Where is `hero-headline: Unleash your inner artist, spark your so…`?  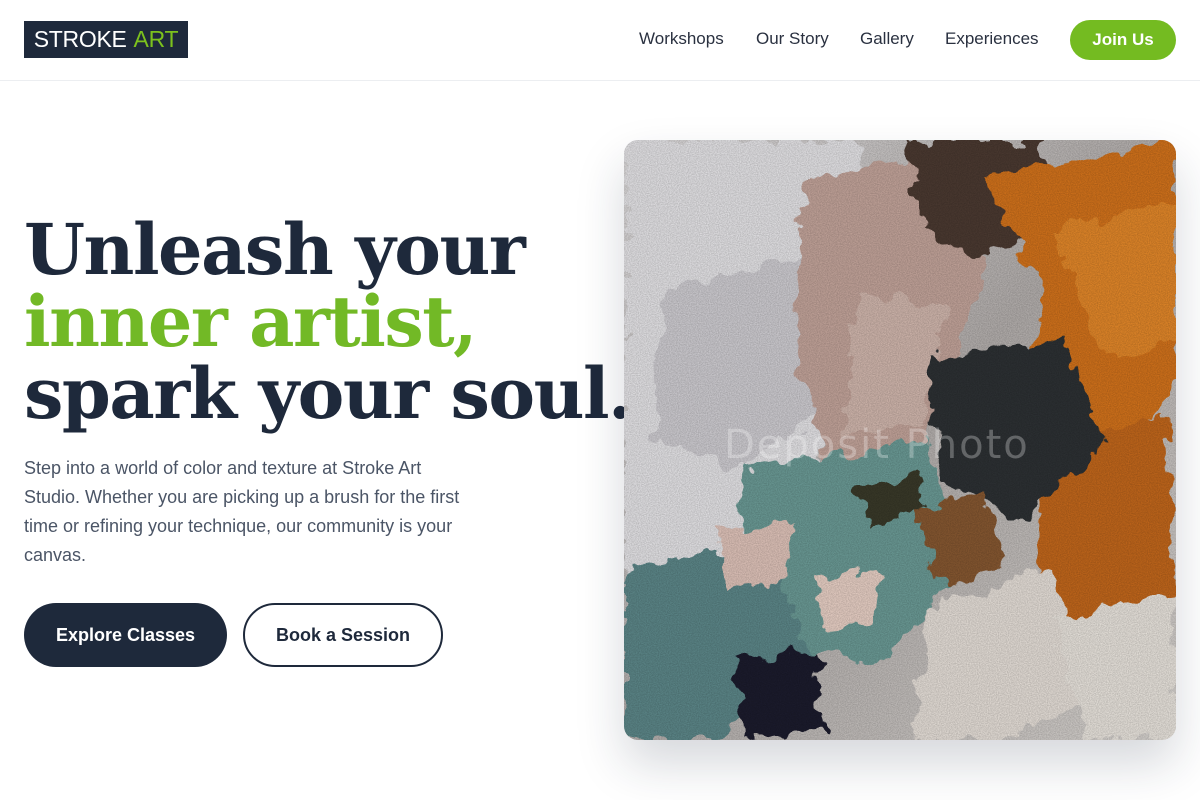 hero-headline: Unleash your inner artist, spark your so… is located at coordinates (328, 321).